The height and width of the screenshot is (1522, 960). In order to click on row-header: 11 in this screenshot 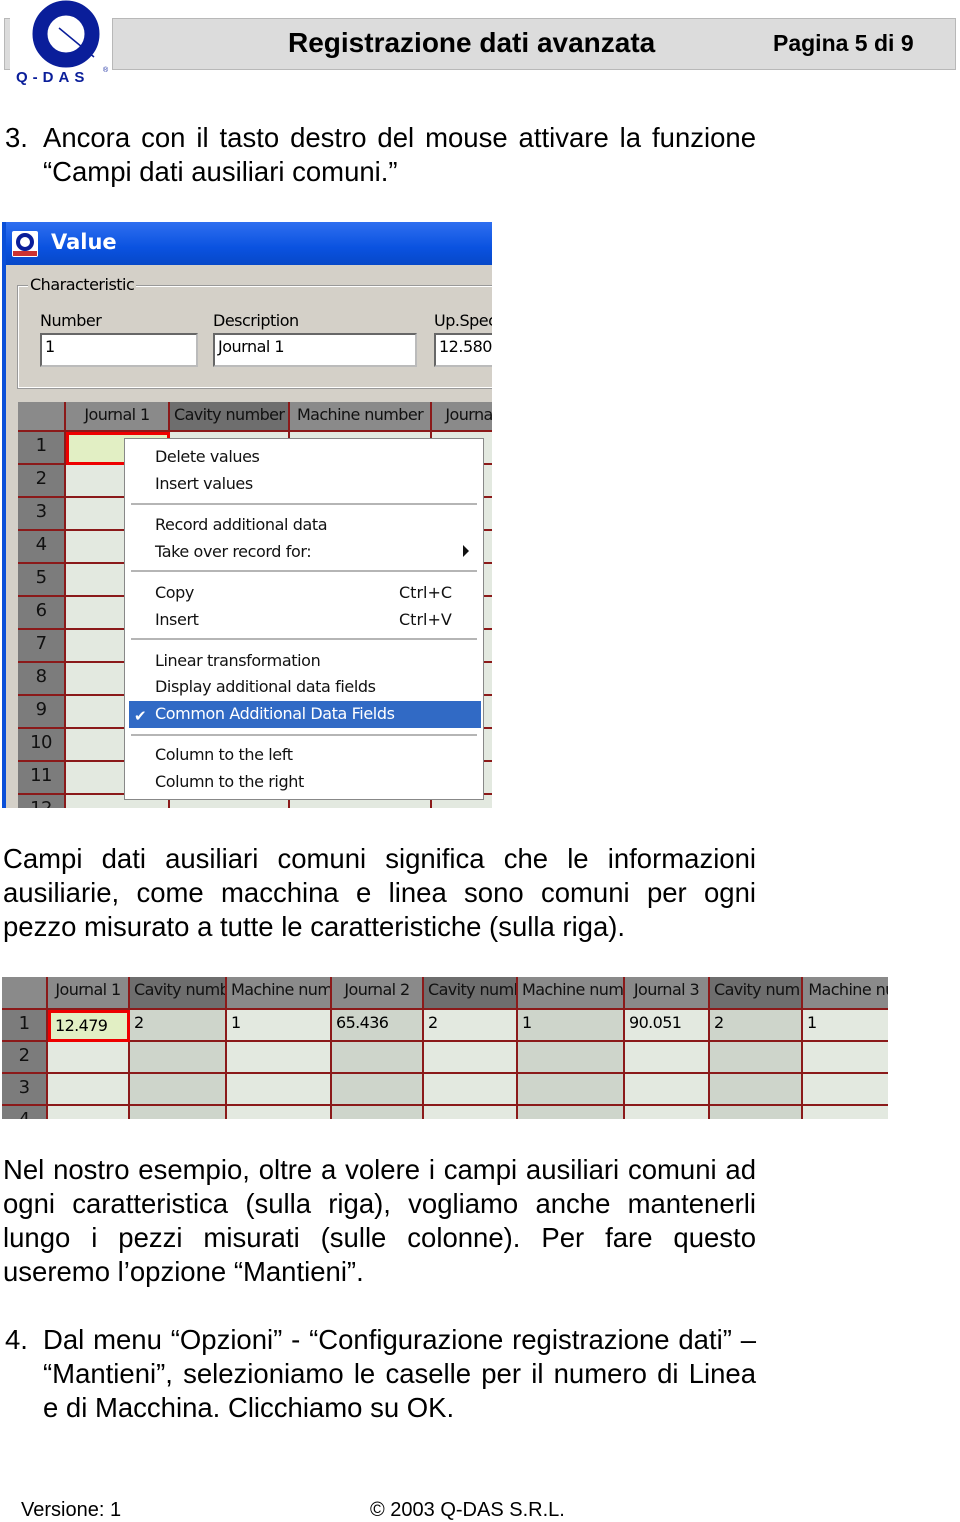, I will do `click(42, 778)`.